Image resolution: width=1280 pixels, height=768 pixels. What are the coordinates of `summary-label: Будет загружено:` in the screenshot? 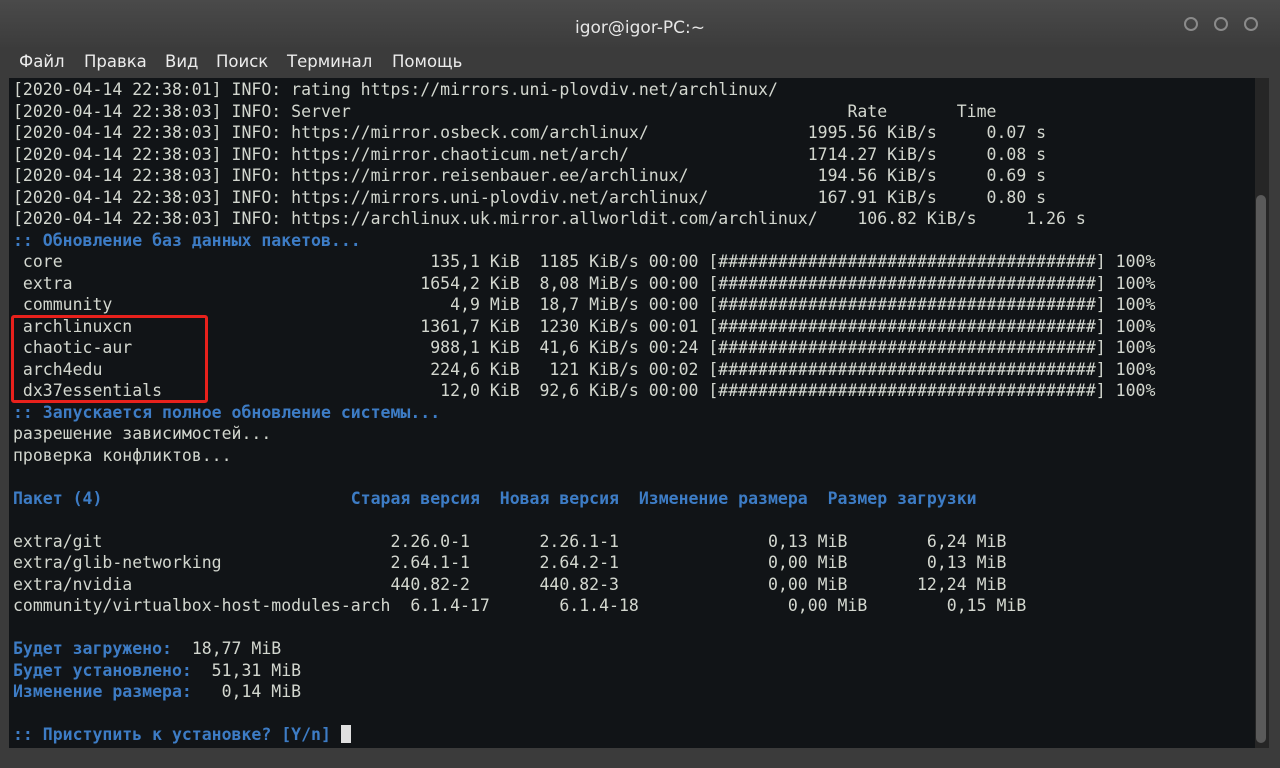 It's located at (92, 648).